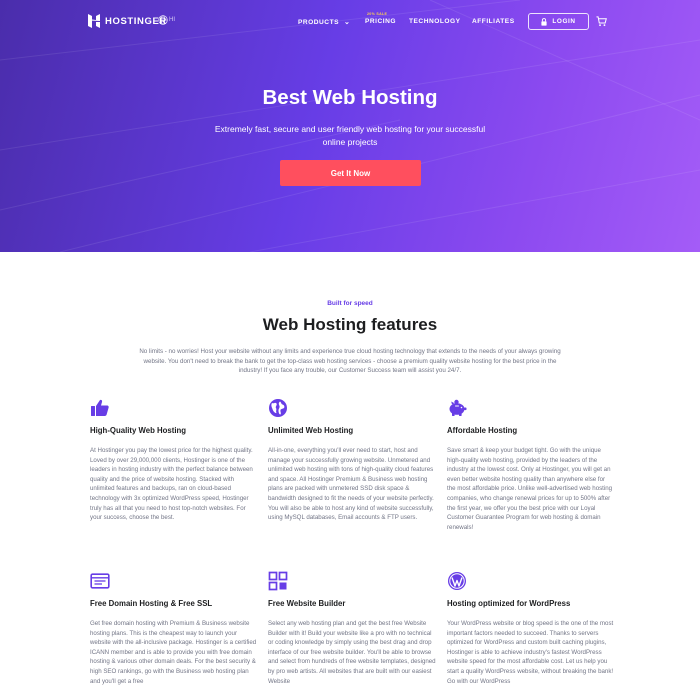 This screenshot has width=700, height=700. Describe the element at coordinates (350, 303) in the screenshot. I see `section-kicker: Built for speed` at that location.